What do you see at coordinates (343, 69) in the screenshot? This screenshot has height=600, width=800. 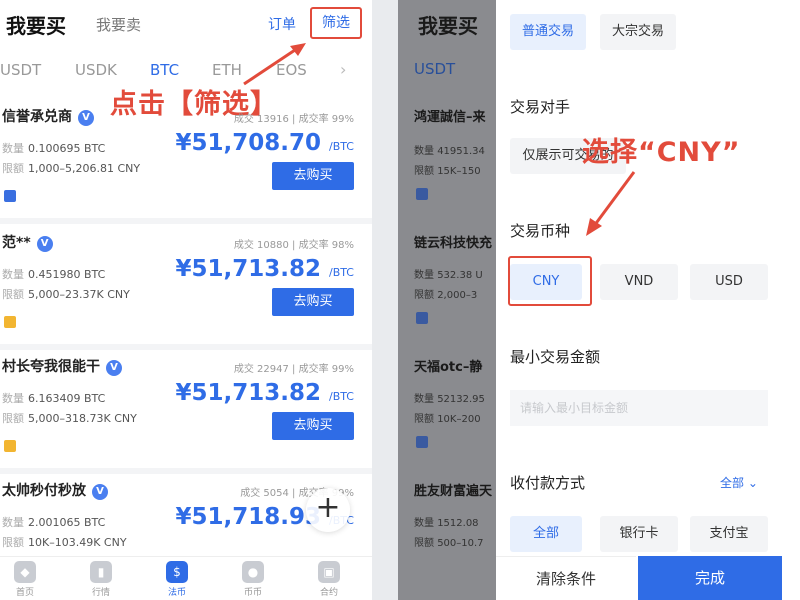 I see `chevron-right-icon: ›` at bounding box center [343, 69].